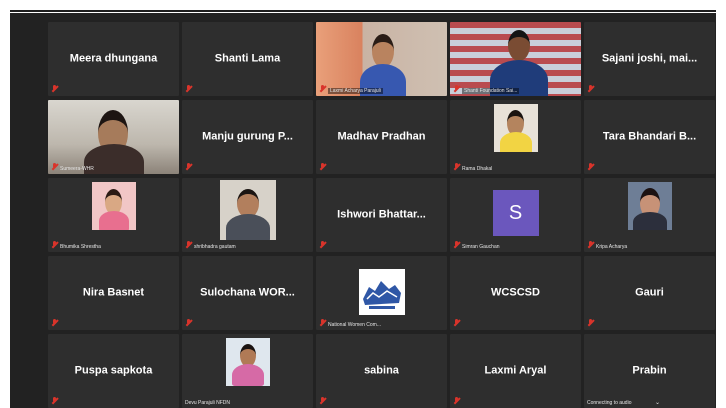  I want to click on participant-label: shribhadra gautam, so click(215, 247).